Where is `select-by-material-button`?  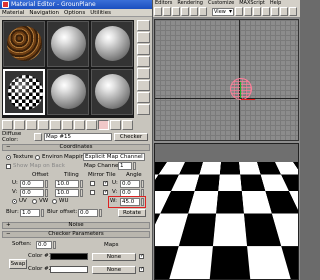 select-by-material-button is located at coordinates (143, 109).